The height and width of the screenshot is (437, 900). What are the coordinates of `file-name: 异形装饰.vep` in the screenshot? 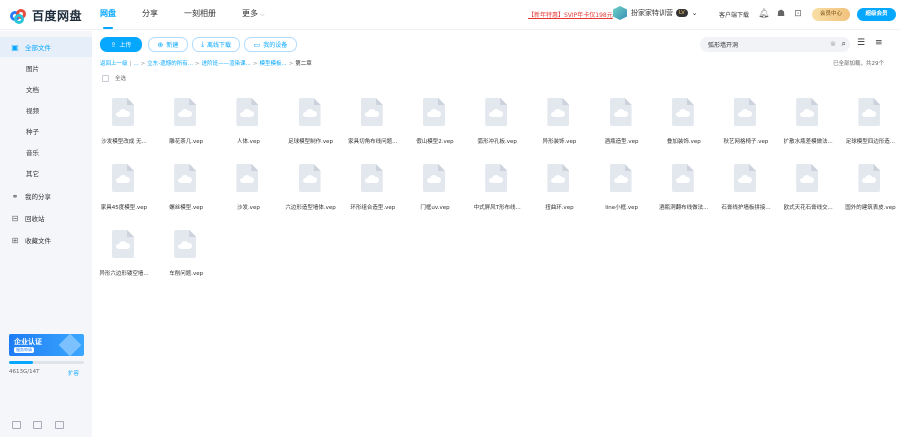 It's located at (559, 142).